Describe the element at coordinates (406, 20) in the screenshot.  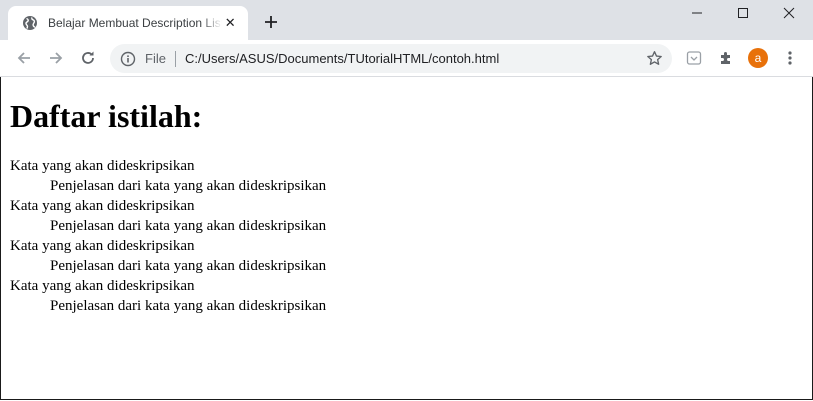
I see `tab-strip: Belajar Membuat Description List ✕` at that location.